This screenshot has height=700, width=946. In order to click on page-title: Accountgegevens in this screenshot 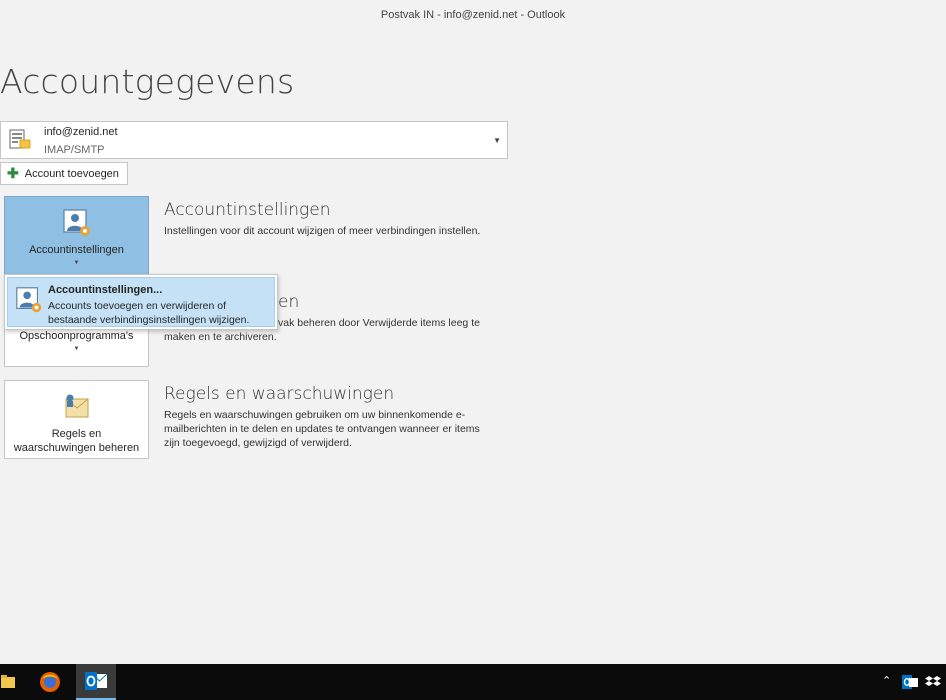, I will do `click(147, 81)`.